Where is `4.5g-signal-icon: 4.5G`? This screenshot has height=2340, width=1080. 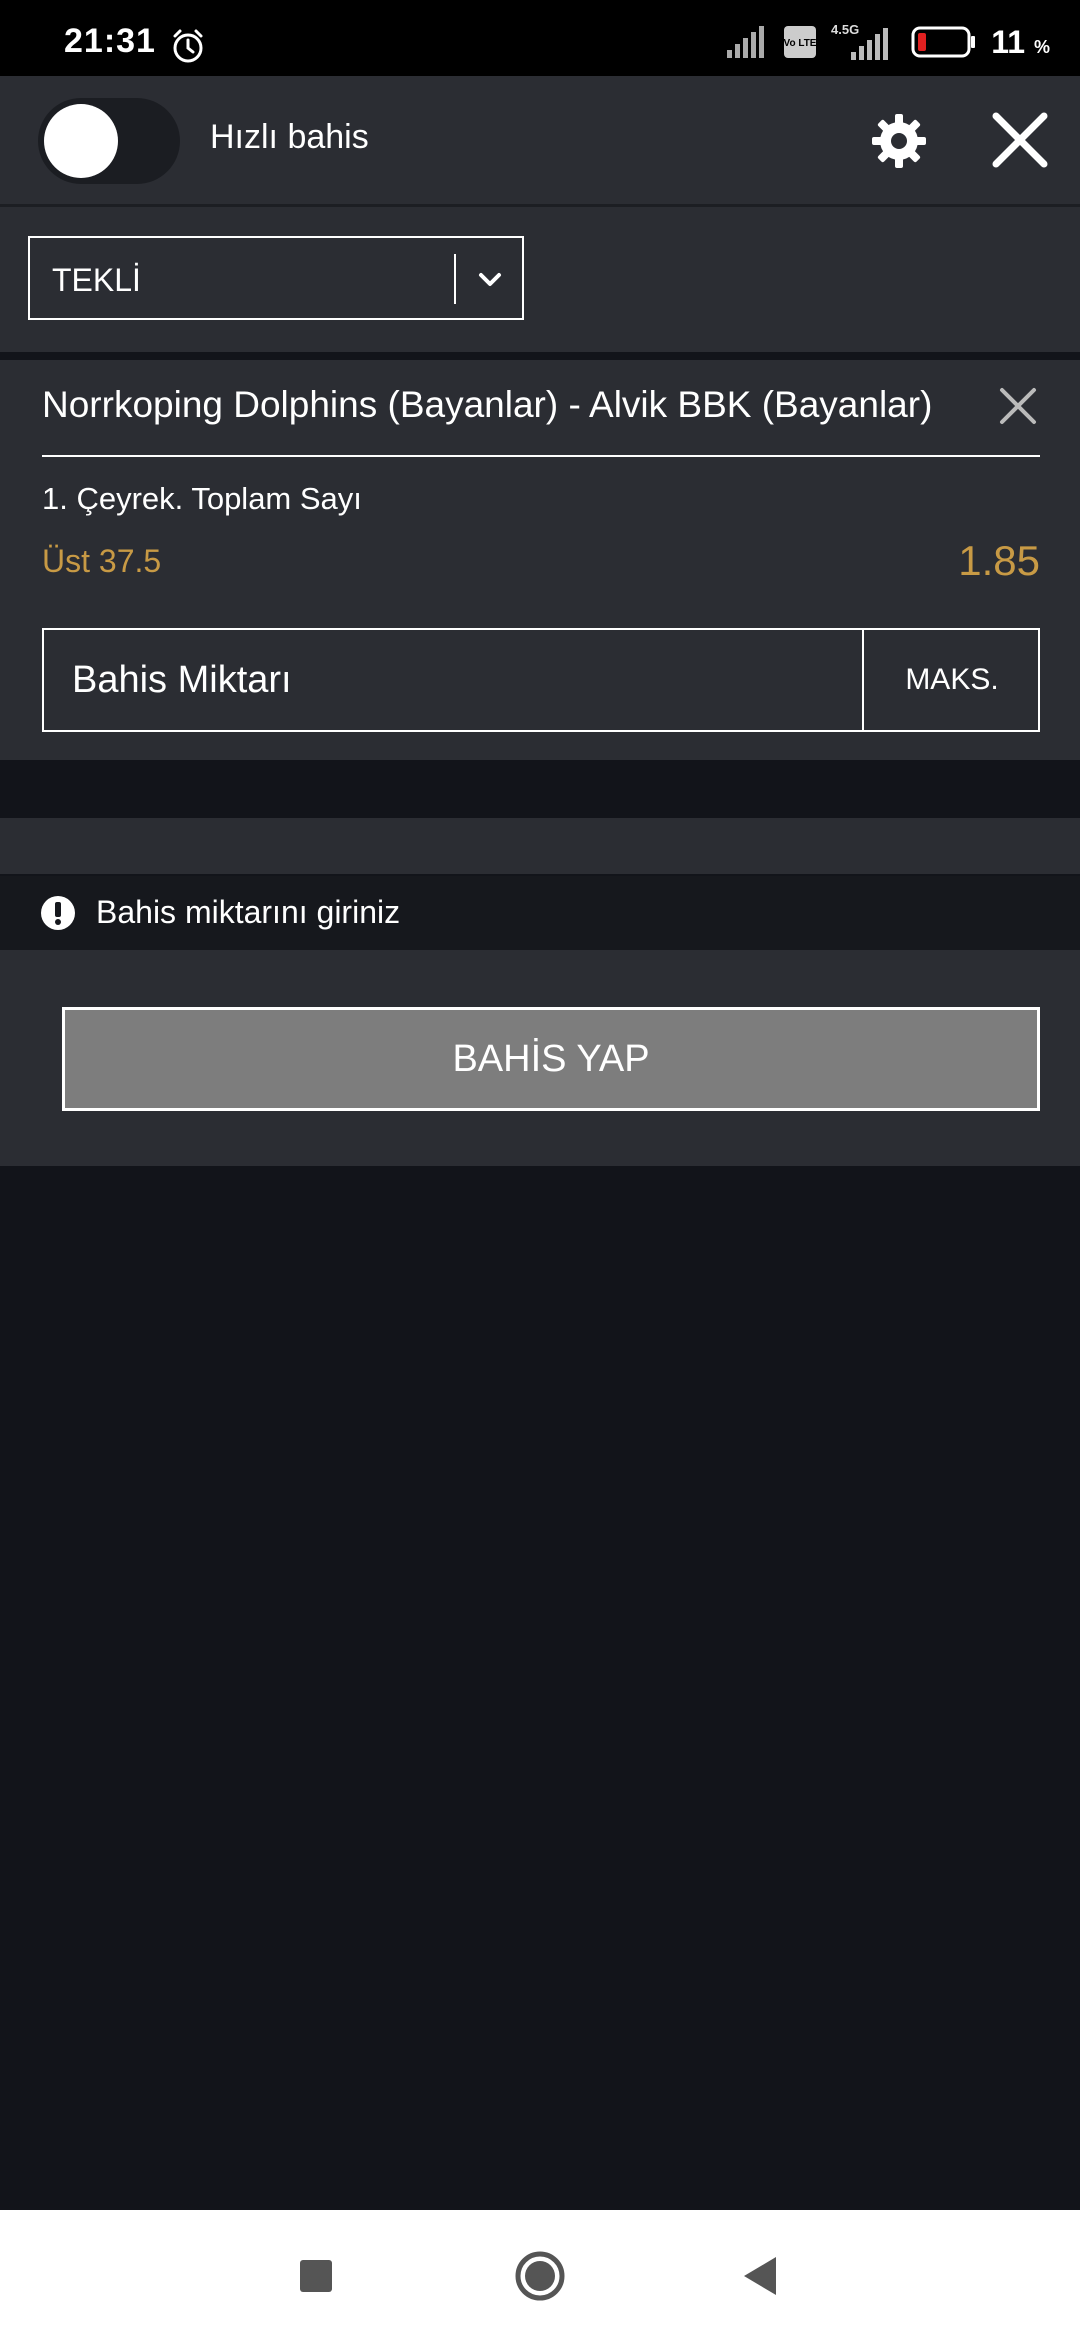
4.5g-signal-icon: 4.5G is located at coordinates (860, 41).